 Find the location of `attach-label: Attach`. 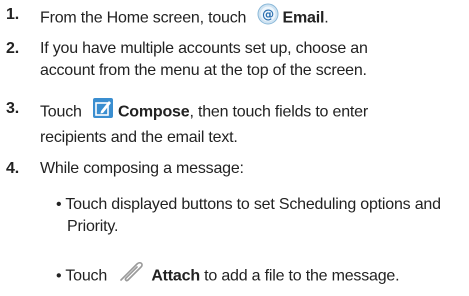

attach-label: Attach is located at coordinates (175, 276).